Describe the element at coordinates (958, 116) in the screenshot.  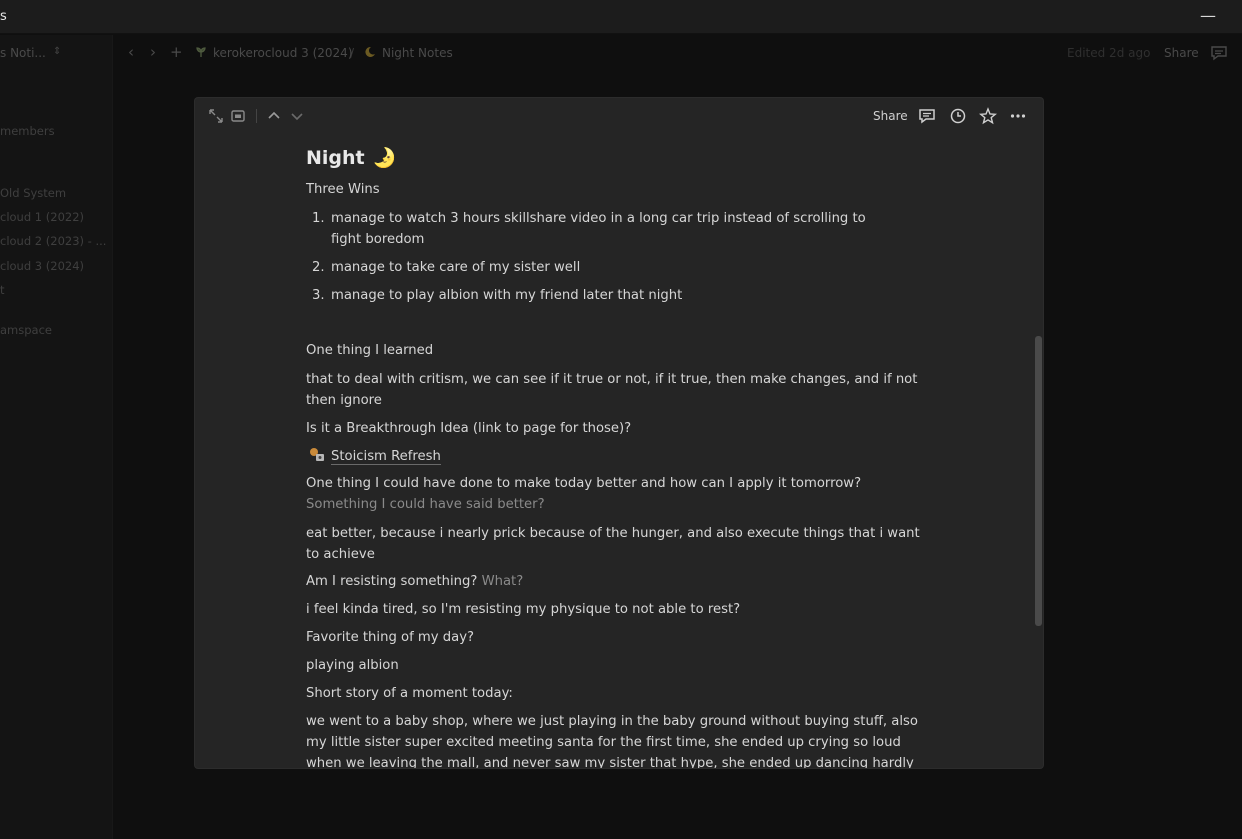
I see `history-clock-icon` at that location.